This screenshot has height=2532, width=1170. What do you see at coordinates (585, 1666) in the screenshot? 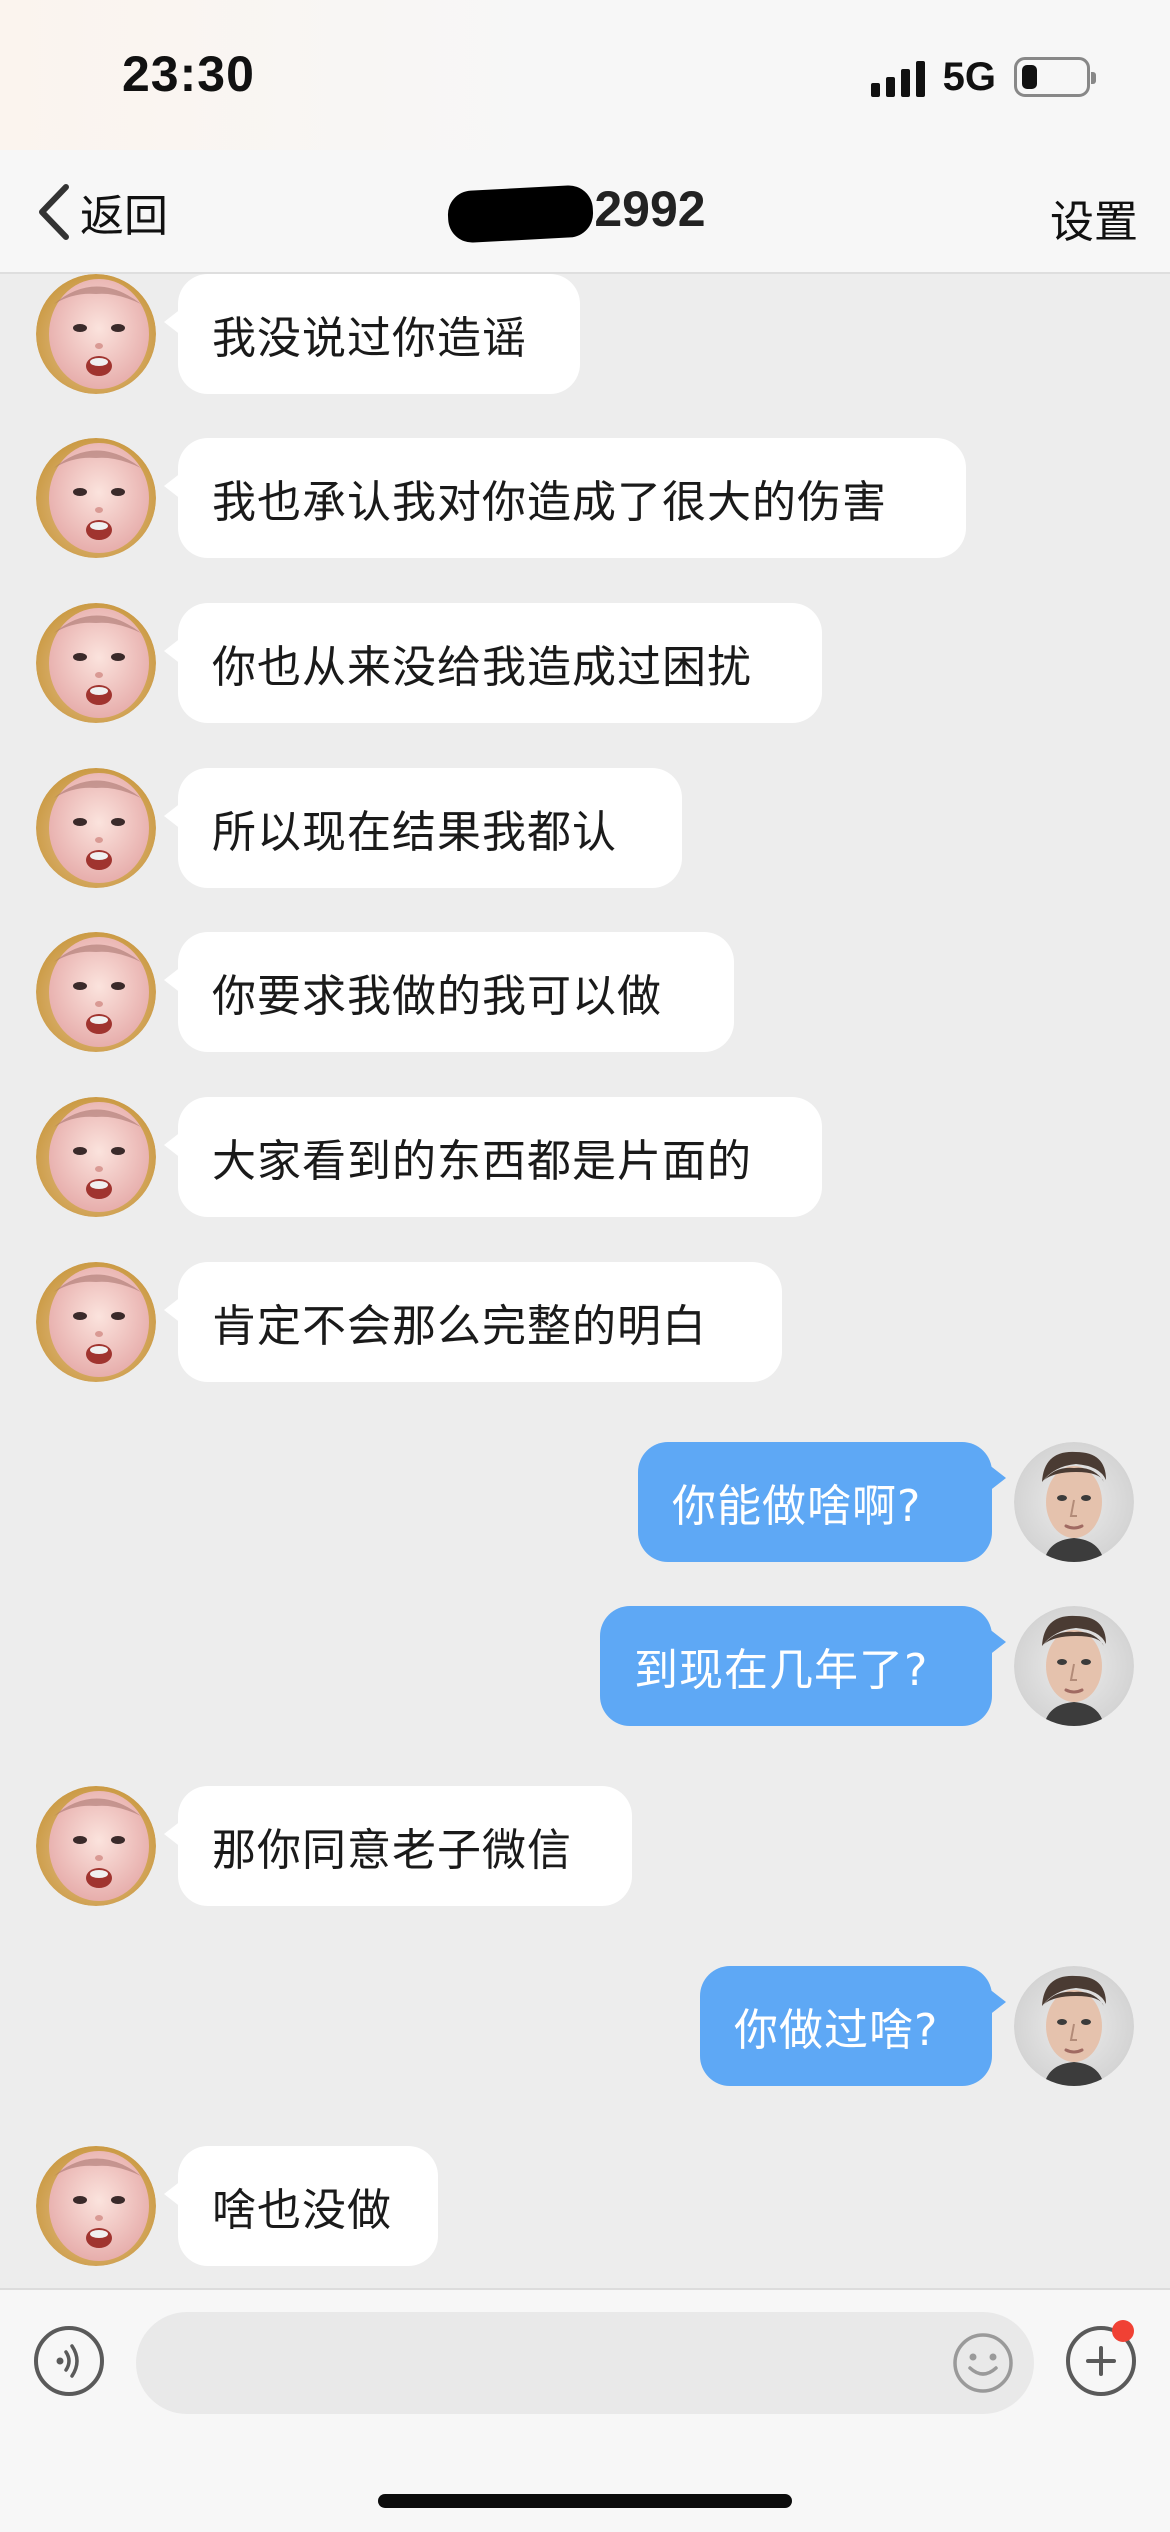
I see `outgoing-message: 到现在几年了?` at bounding box center [585, 1666].